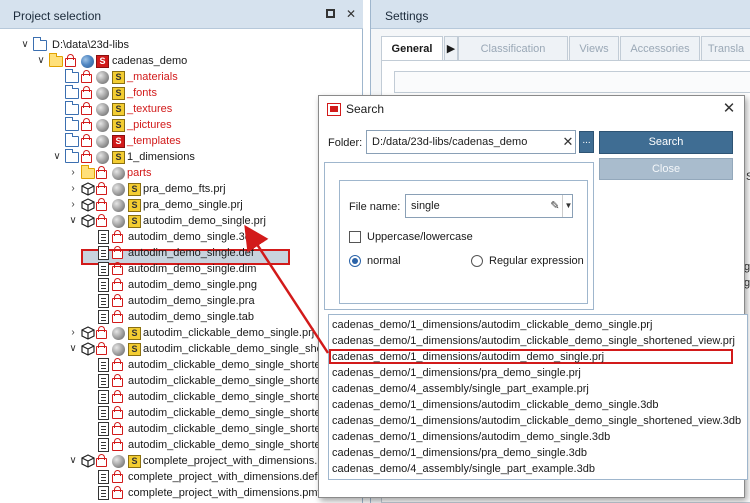 This screenshot has height=503, width=750. What do you see at coordinates (159, 61) in the screenshot?
I see `tree-item: ∨ Scadenas_demo` at bounding box center [159, 61].